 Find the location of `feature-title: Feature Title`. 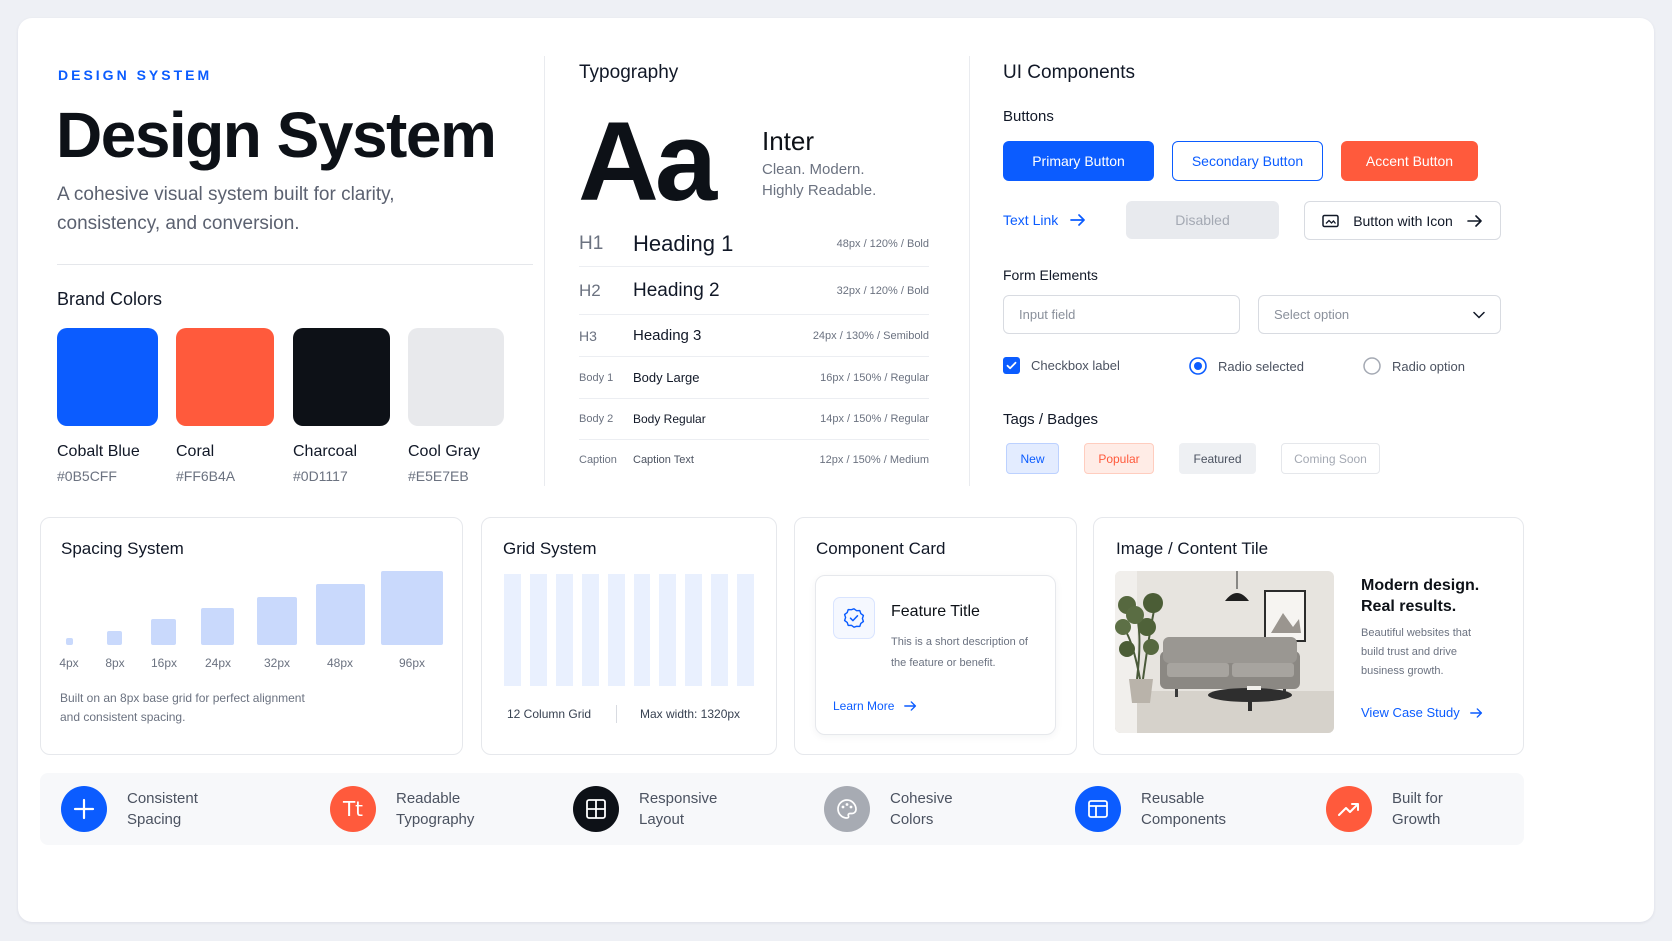

feature-title: Feature Title is located at coordinates (935, 611).